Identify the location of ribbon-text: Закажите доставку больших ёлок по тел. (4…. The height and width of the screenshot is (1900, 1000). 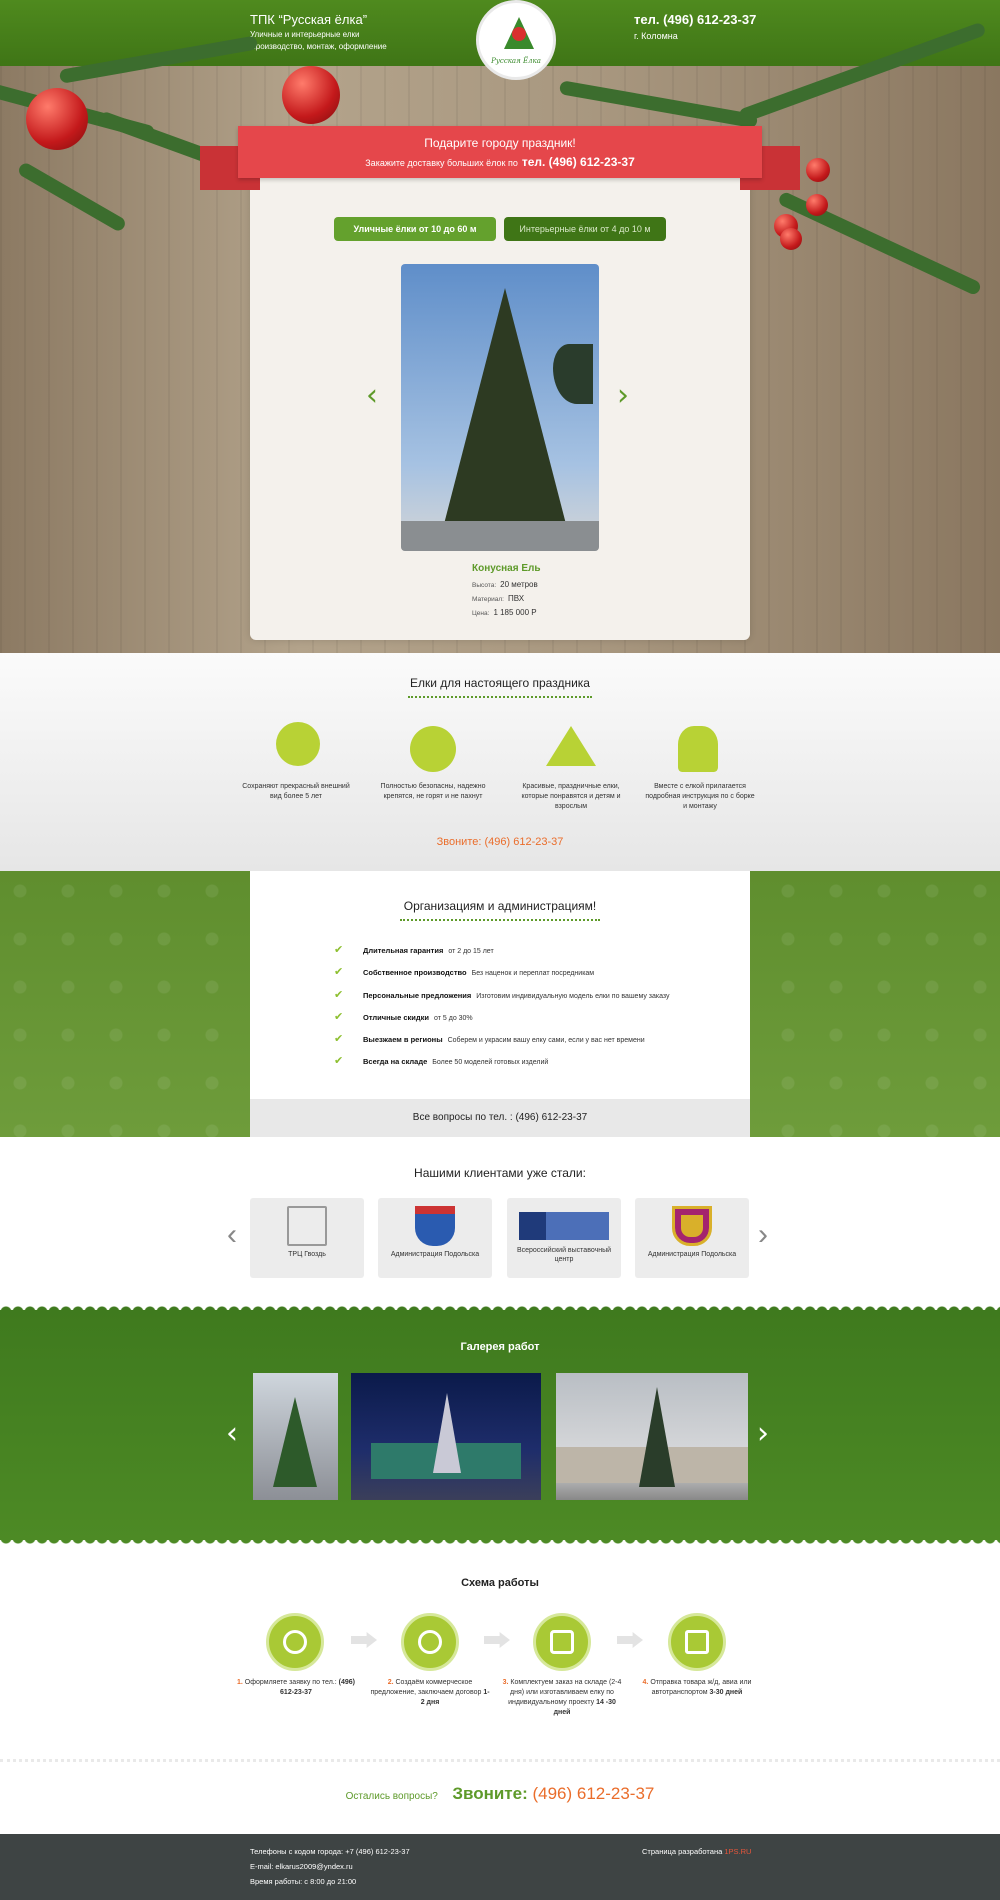
(500, 162).